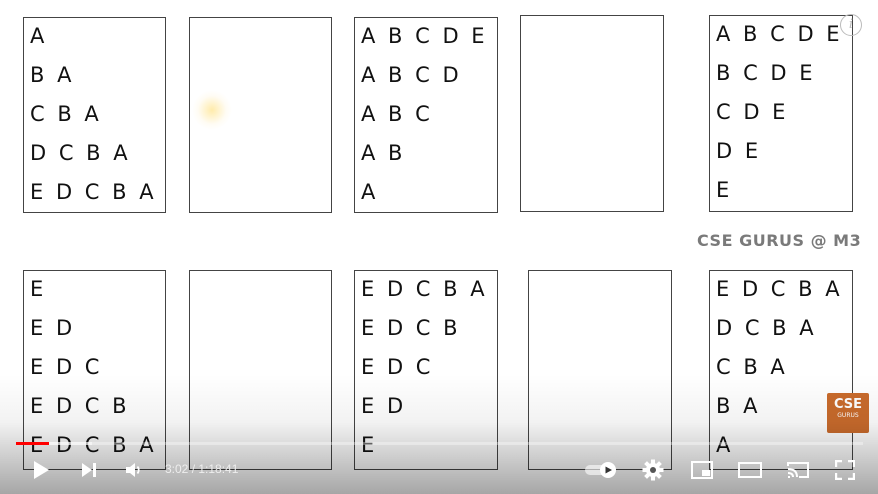 The height and width of the screenshot is (494, 878). Describe the element at coordinates (752, 112) in the screenshot. I see `pattern-line: C D E` at that location.